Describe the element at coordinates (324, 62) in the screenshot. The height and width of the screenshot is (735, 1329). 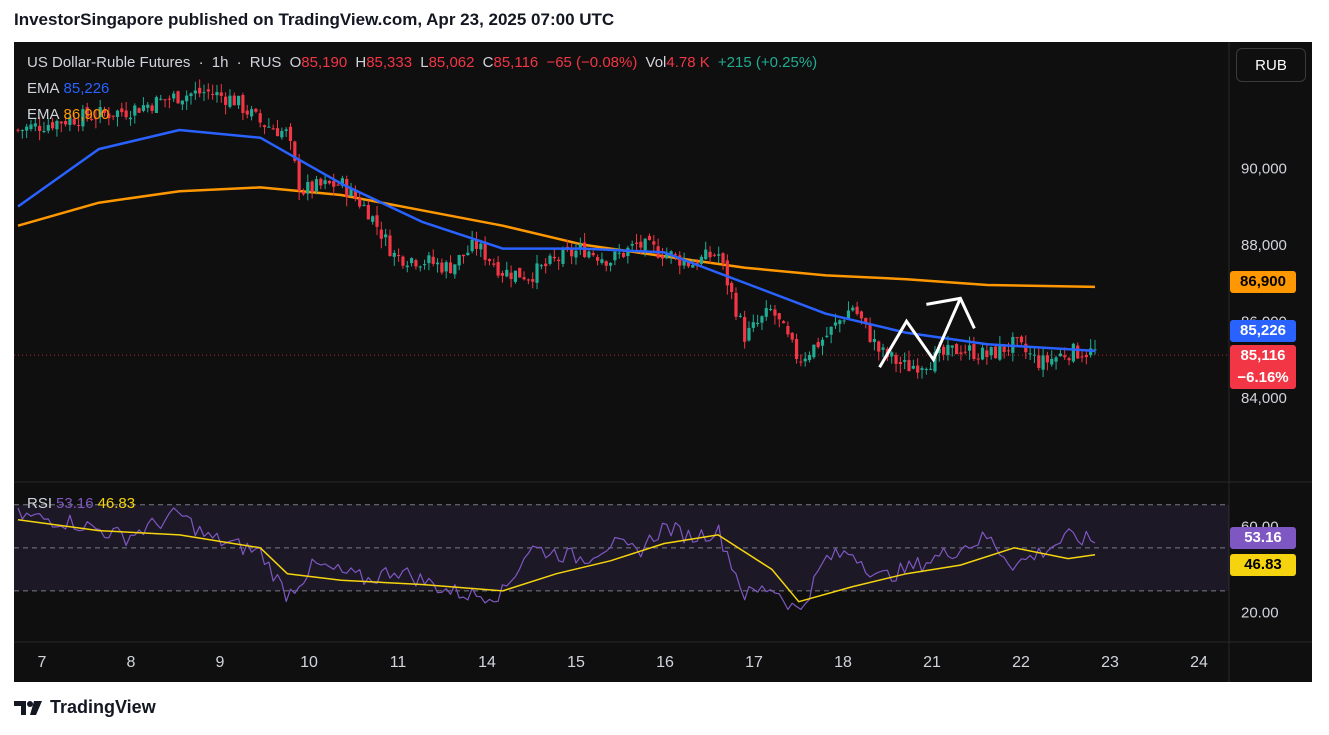
I see `legend-open: 85,190` at that location.